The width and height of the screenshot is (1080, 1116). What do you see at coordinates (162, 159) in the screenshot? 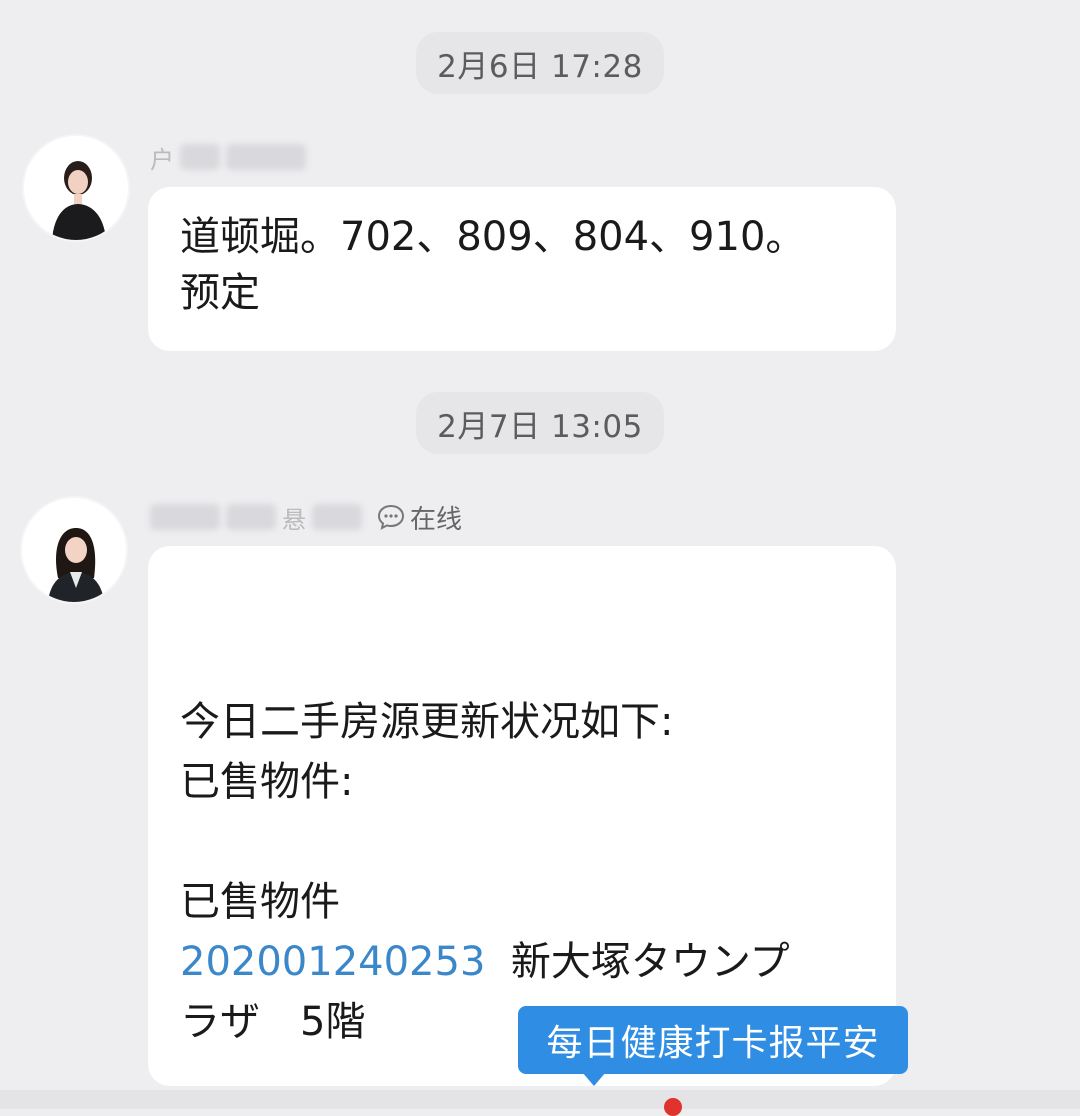
I see `sender-name-text: 户` at bounding box center [162, 159].